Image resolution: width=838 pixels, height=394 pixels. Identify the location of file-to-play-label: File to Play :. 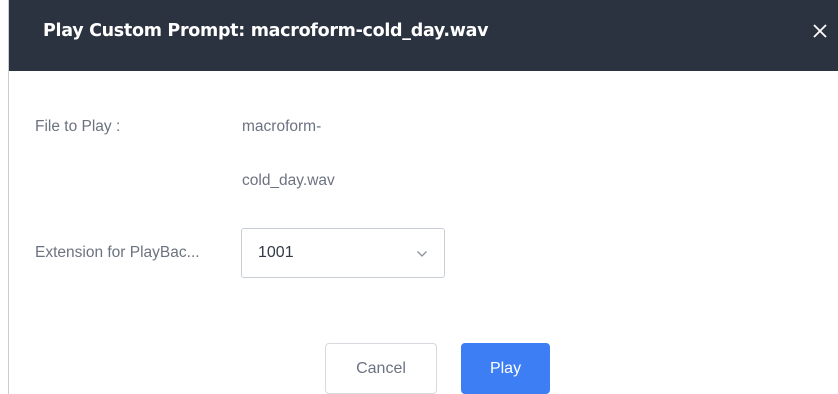
(78, 126).